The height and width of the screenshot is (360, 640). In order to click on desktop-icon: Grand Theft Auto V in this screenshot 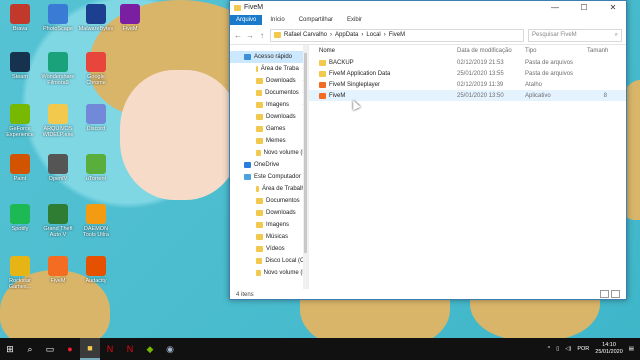, I will do `click(58, 221)`.